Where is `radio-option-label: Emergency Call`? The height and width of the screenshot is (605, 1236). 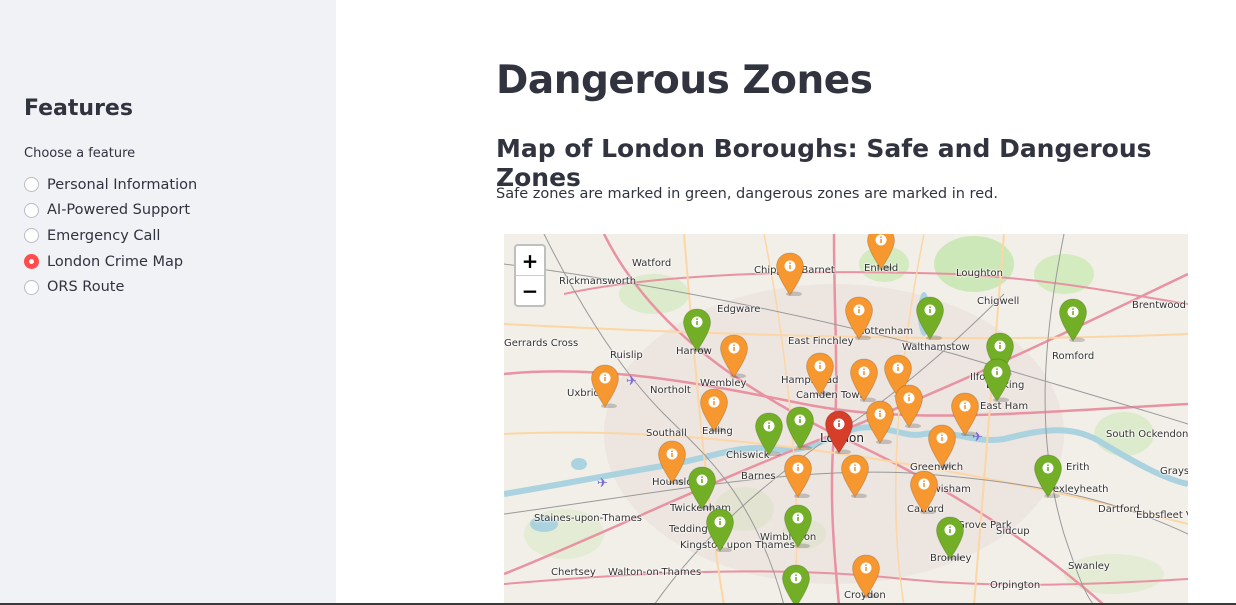 radio-option-label: Emergency Call is located at coordinates (104, 235).